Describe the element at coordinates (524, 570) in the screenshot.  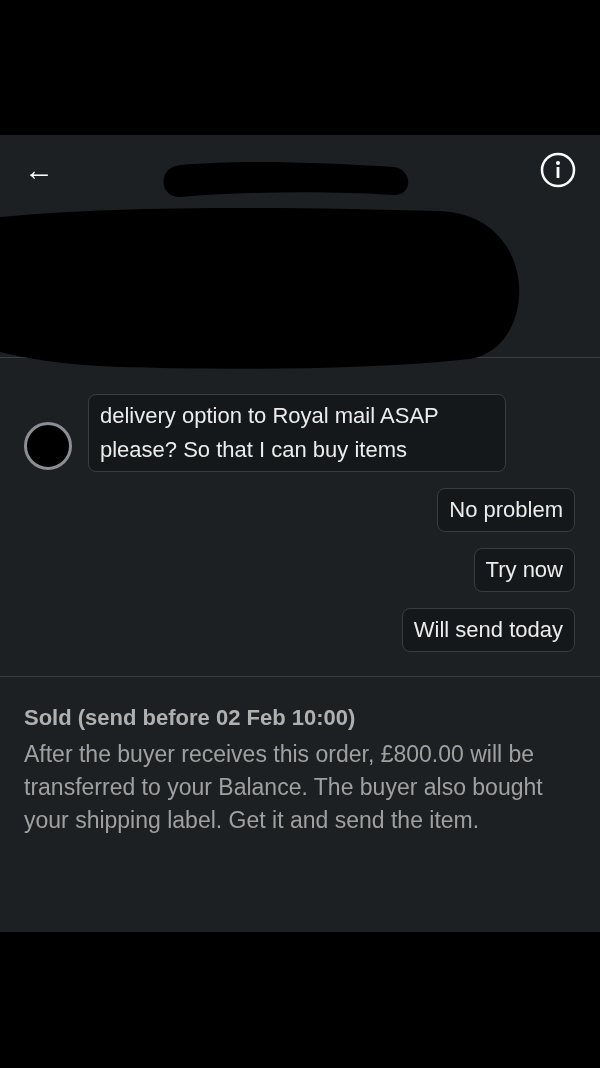
I see `message-bubble: Try now` at that location.